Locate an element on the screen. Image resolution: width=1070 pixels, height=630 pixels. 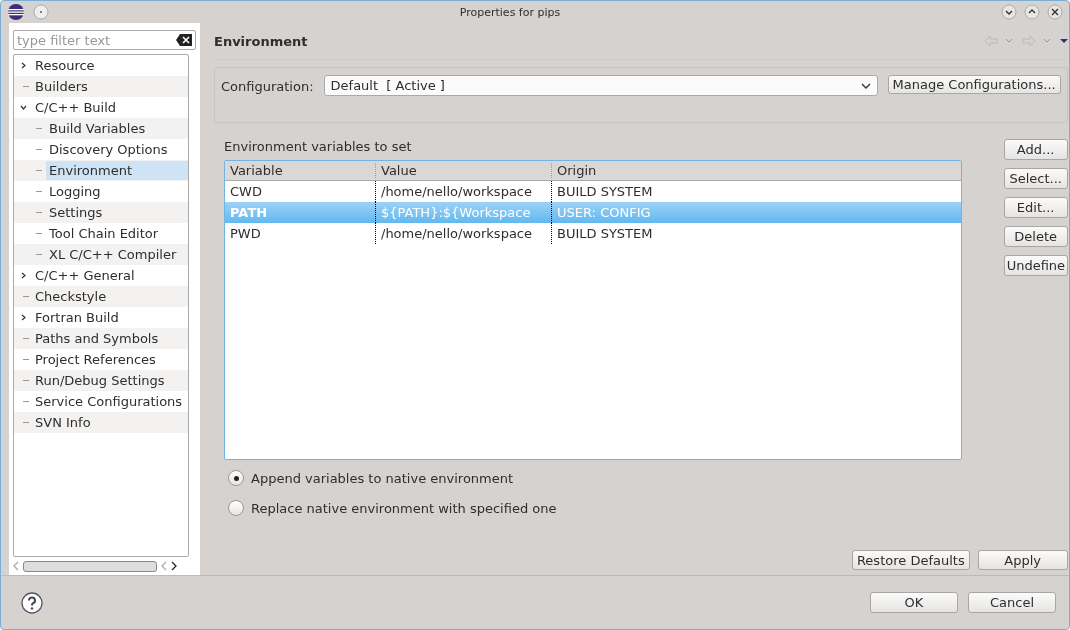
close-icon is located at coordinates (1055, 12).